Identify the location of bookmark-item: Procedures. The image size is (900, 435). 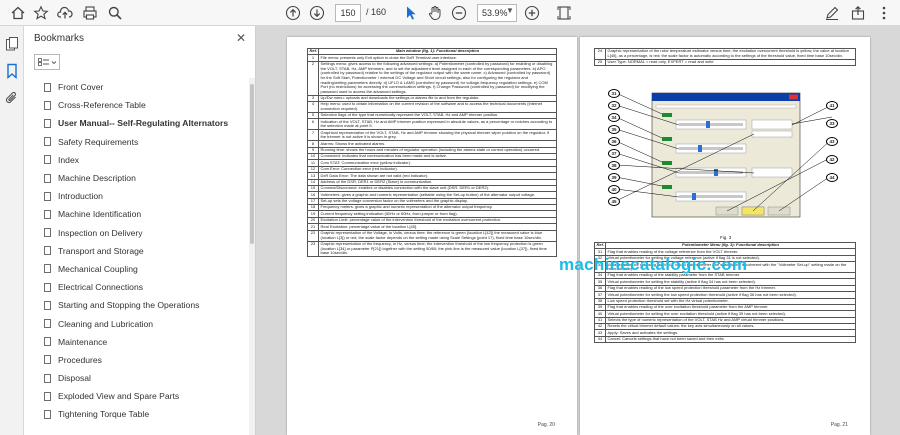
(136, 360).